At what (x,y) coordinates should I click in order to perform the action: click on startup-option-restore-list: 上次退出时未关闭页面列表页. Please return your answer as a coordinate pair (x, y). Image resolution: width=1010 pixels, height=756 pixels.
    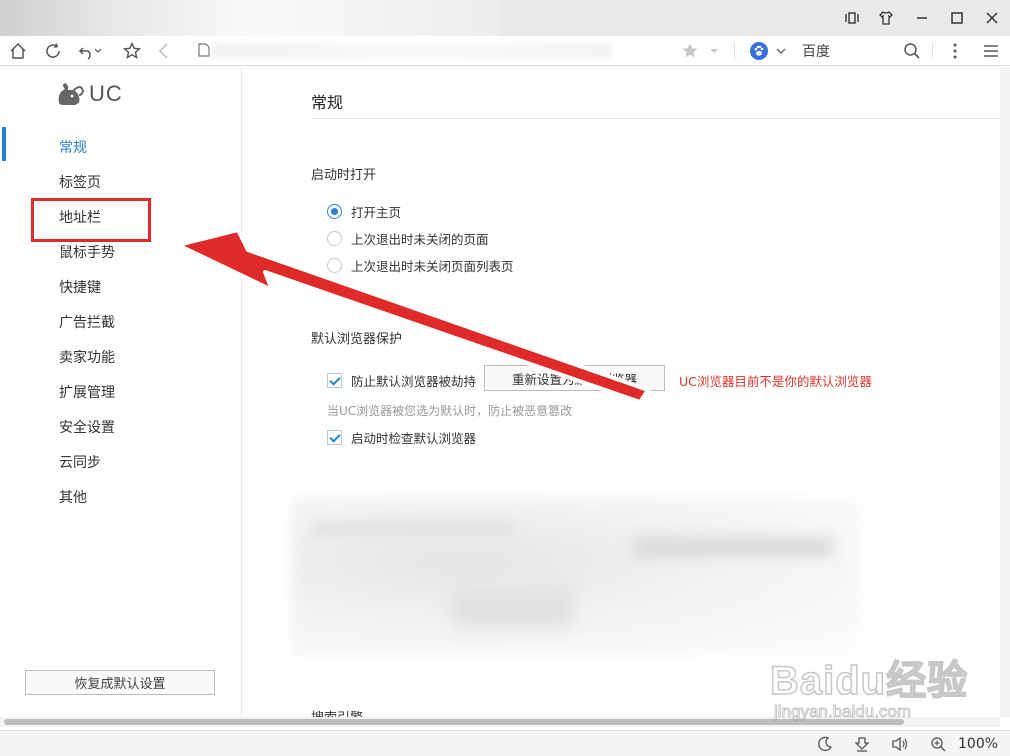
    Looking at the image, I should click on (420, 265).